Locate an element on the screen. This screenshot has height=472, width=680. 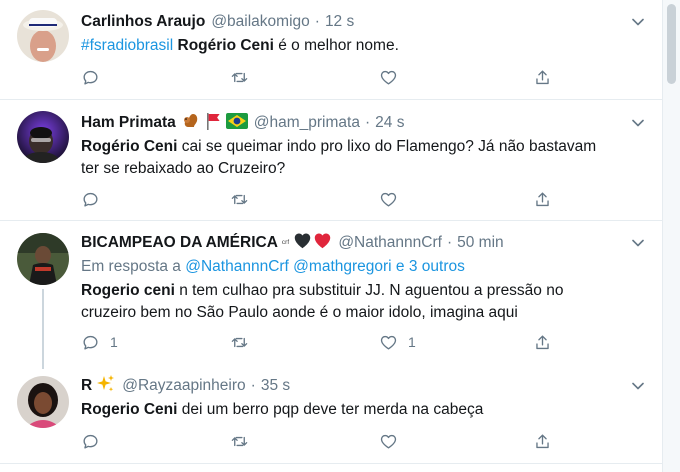
like-count: 1 is located at coordinates (412, 342).